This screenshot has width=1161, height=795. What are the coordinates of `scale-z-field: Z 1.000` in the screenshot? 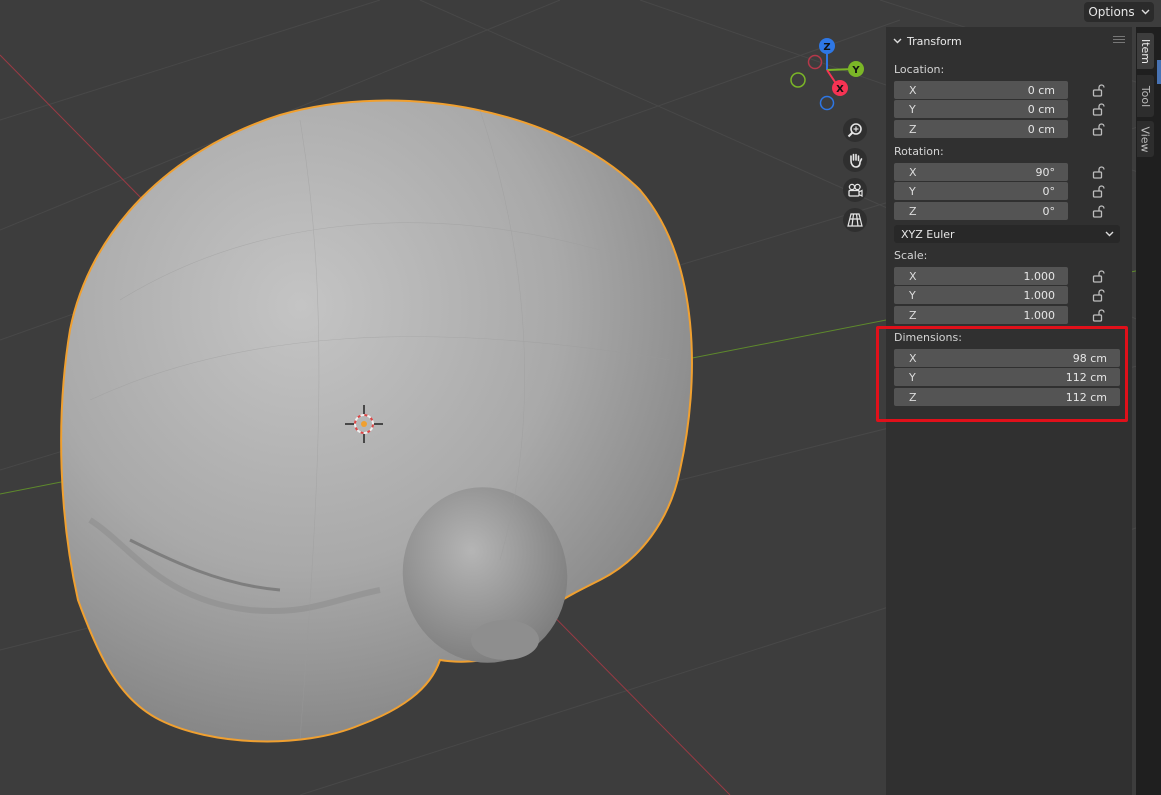 It's located at (981, 315).